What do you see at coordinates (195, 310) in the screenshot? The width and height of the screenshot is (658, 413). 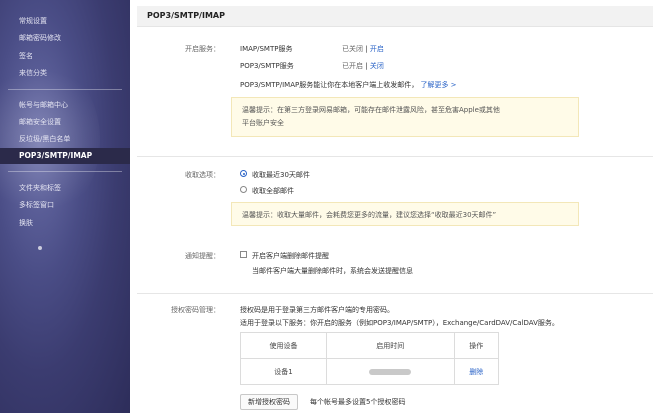 I see `auth-label: 授权密码管理：` at bounding box center [195, 310].